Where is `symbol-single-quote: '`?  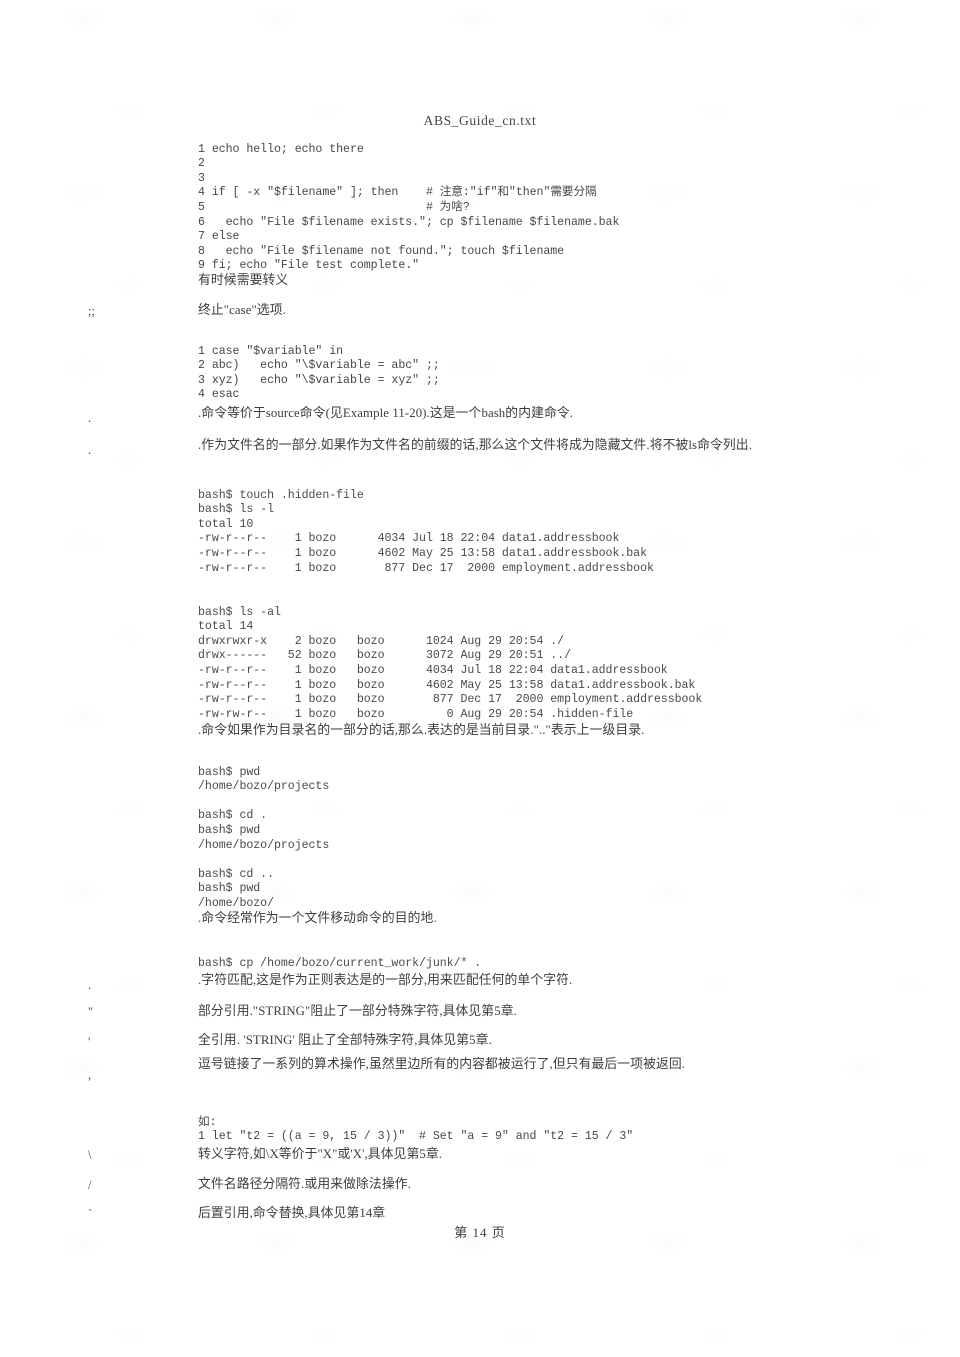
symbol-single-quote: ' is located at coordinates (89, 1042).